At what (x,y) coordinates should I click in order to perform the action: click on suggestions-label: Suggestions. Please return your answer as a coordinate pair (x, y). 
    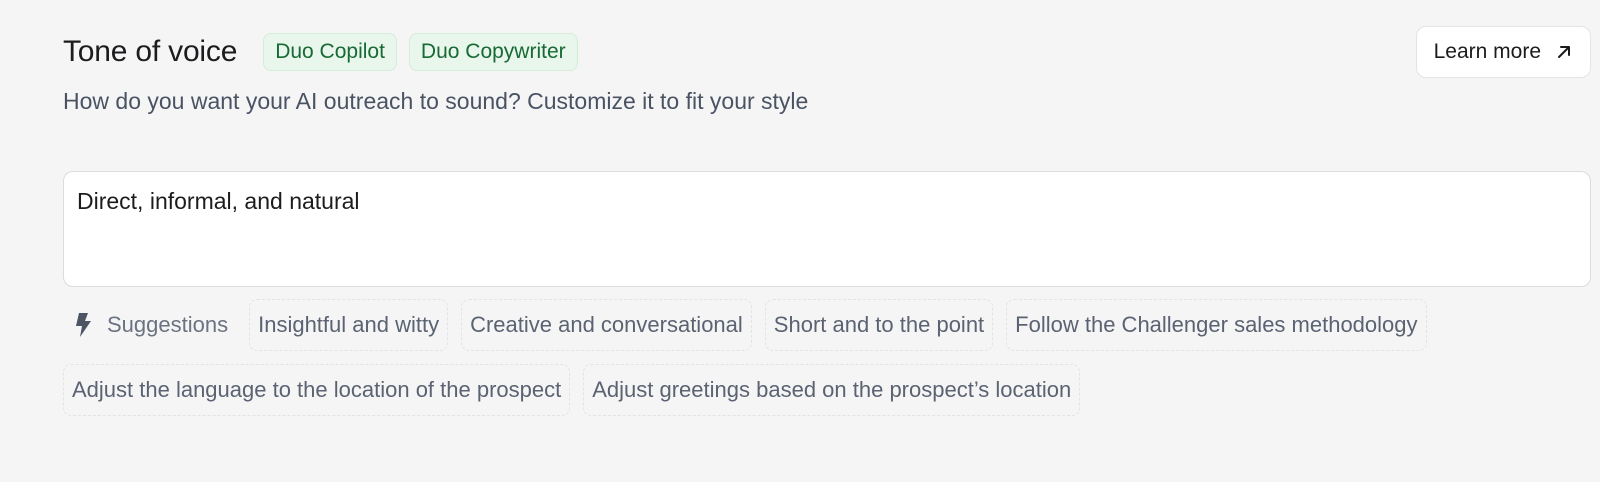
    Looking at the image, I should click on (149, 325).